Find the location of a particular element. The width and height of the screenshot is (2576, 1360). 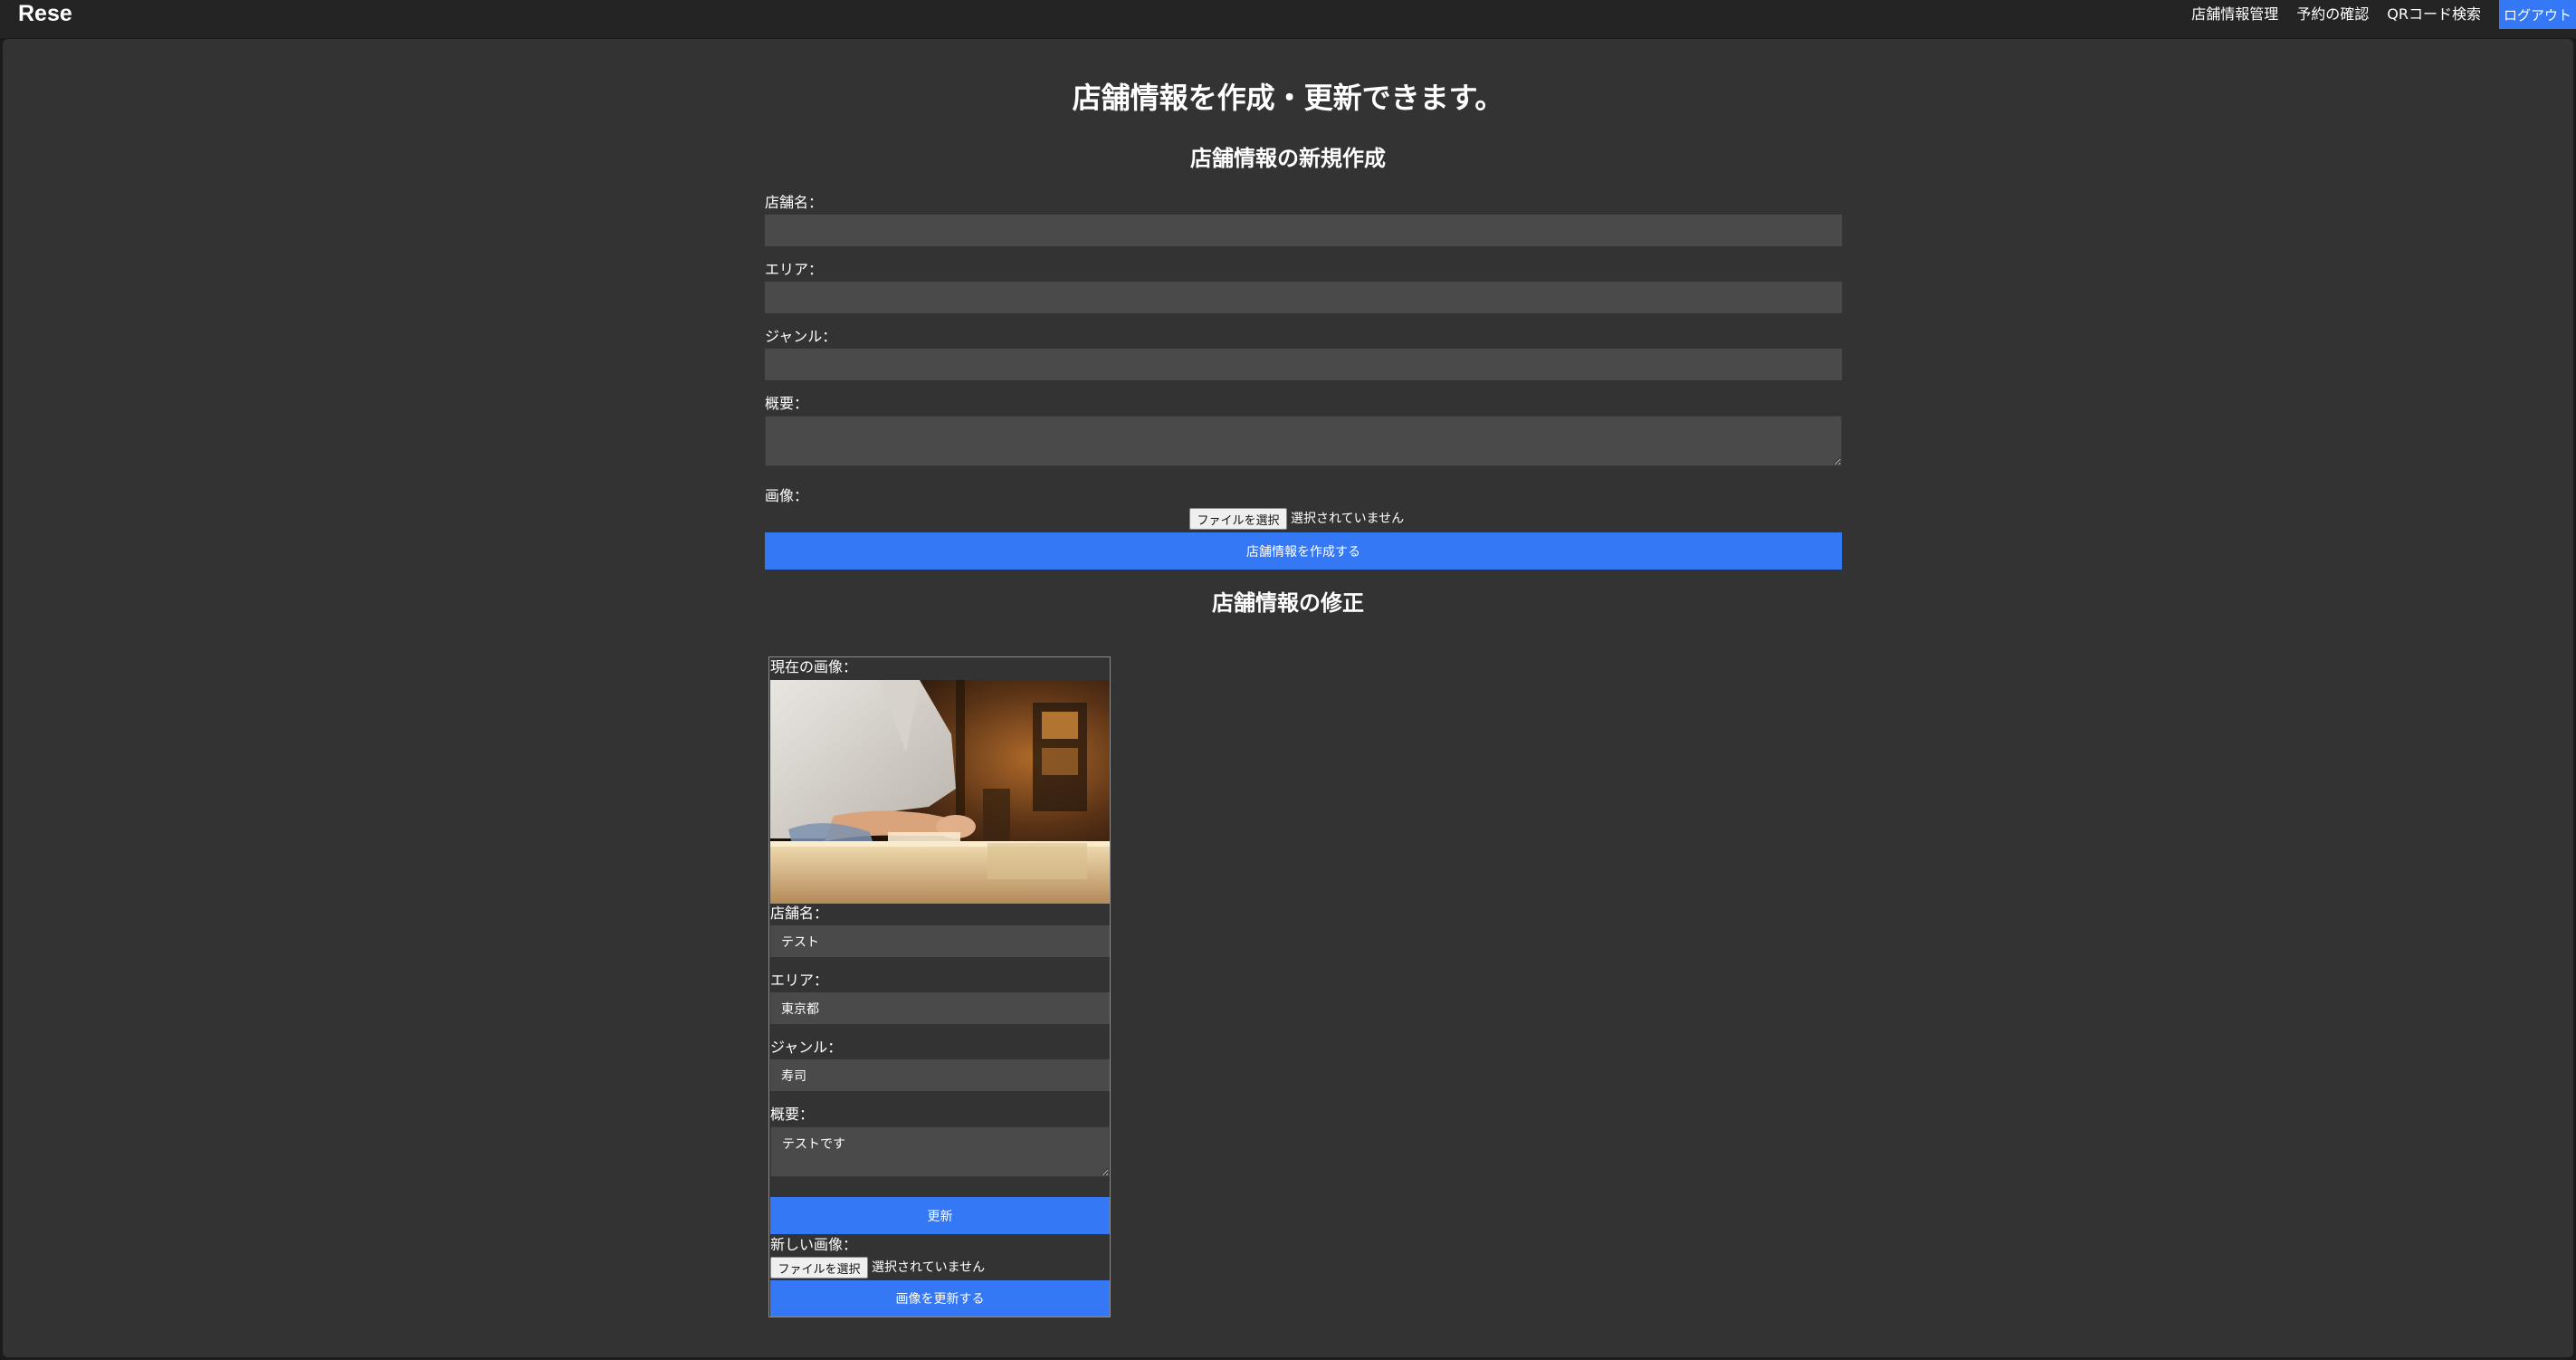

create-summary-textarea is located at coordinates (1303, 441).